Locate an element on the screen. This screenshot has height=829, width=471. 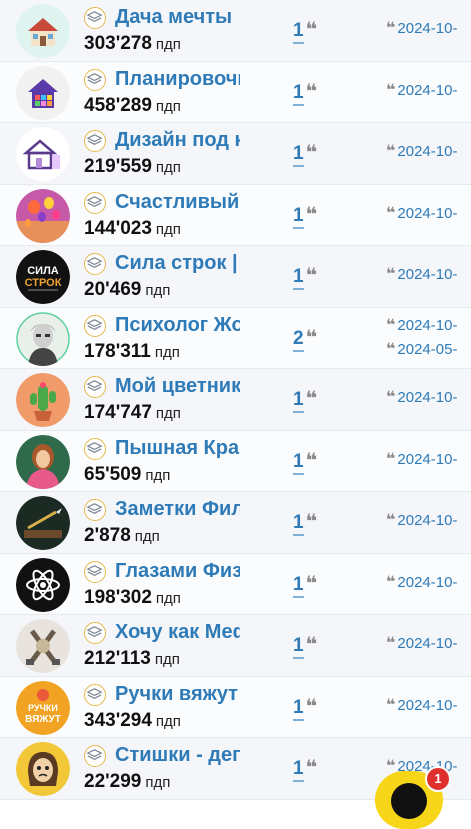
logo-text-top: РУЧКИ is located at coordinates (43, 708).